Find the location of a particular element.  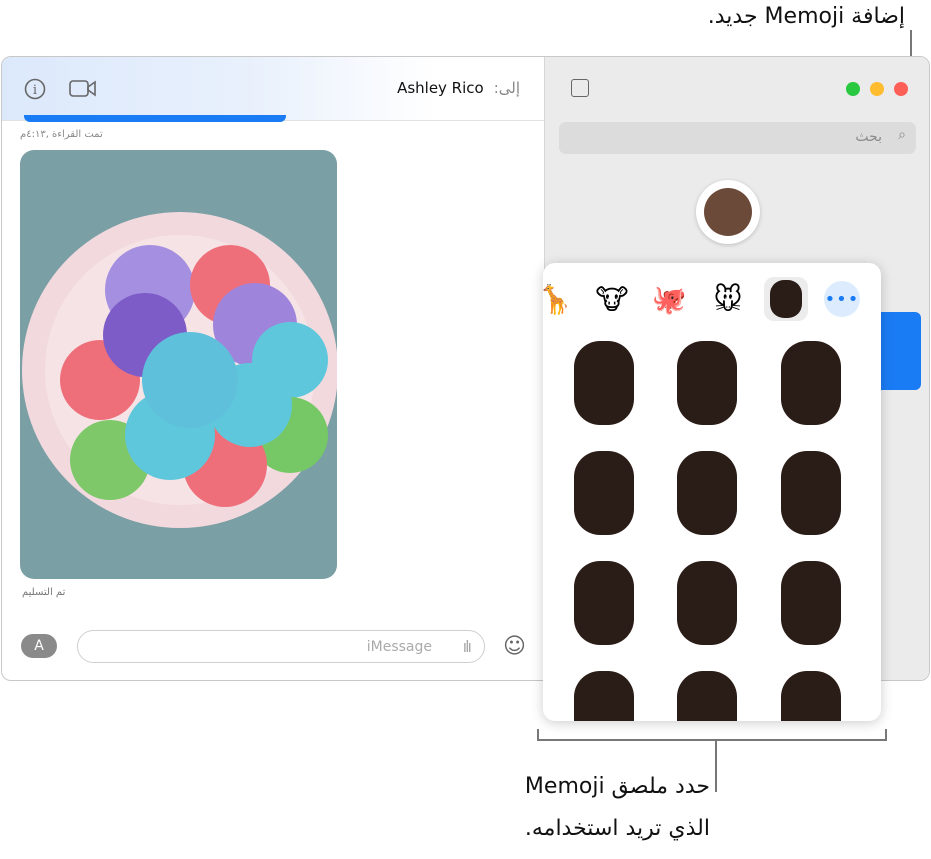

macarons-photo is located at coordinates (179, 370).